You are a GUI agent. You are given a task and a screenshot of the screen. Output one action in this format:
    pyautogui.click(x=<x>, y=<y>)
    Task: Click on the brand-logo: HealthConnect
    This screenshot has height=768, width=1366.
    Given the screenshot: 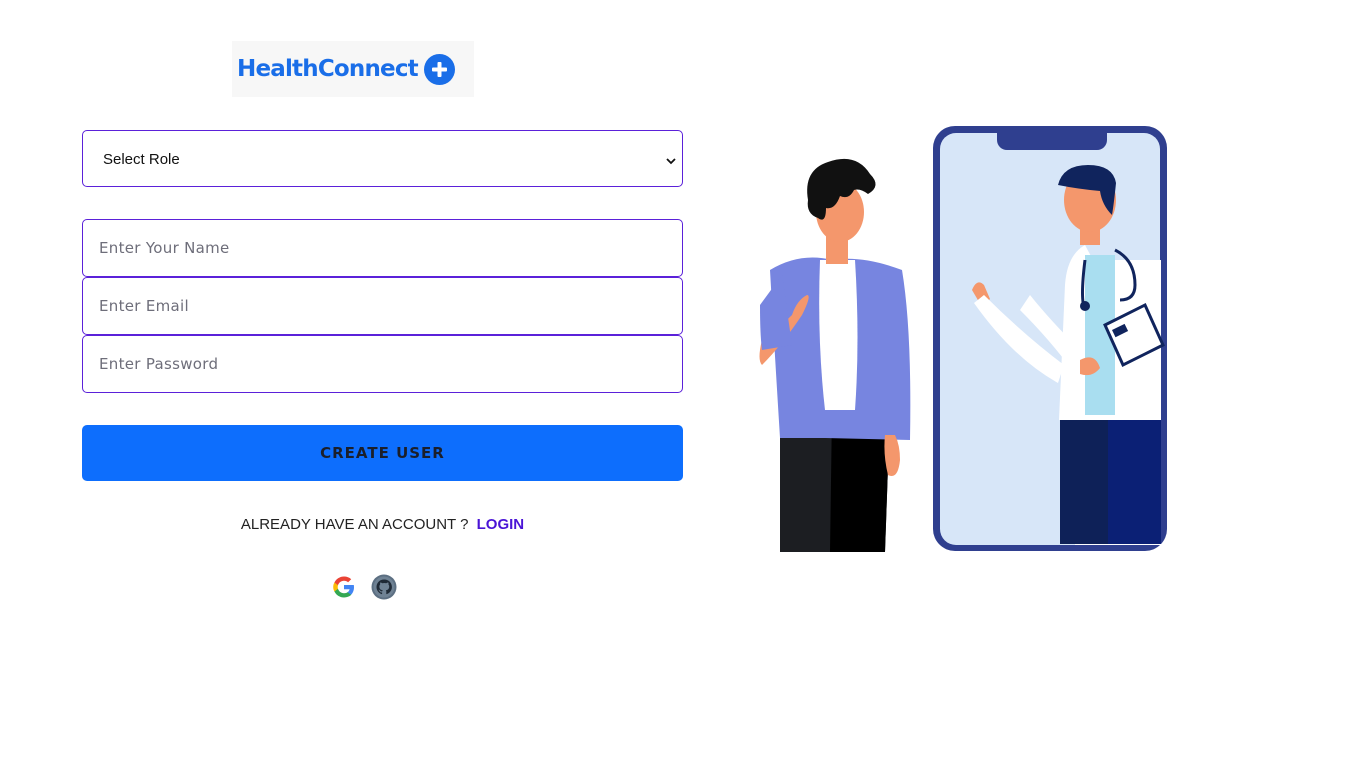 What is the action you would take?
    pyautogui.click(x=353, y=69)
    